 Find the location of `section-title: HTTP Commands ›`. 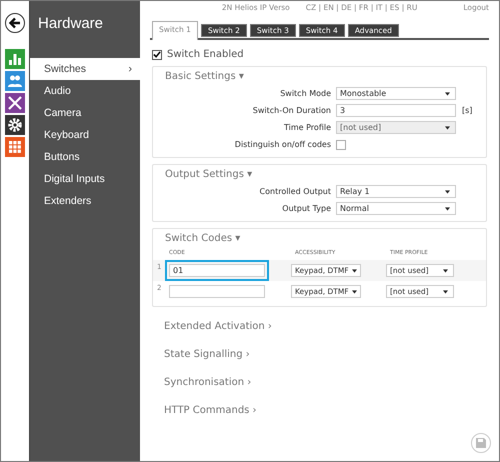

section-title: HTTP Commands › is located at coordinates (319, 411).